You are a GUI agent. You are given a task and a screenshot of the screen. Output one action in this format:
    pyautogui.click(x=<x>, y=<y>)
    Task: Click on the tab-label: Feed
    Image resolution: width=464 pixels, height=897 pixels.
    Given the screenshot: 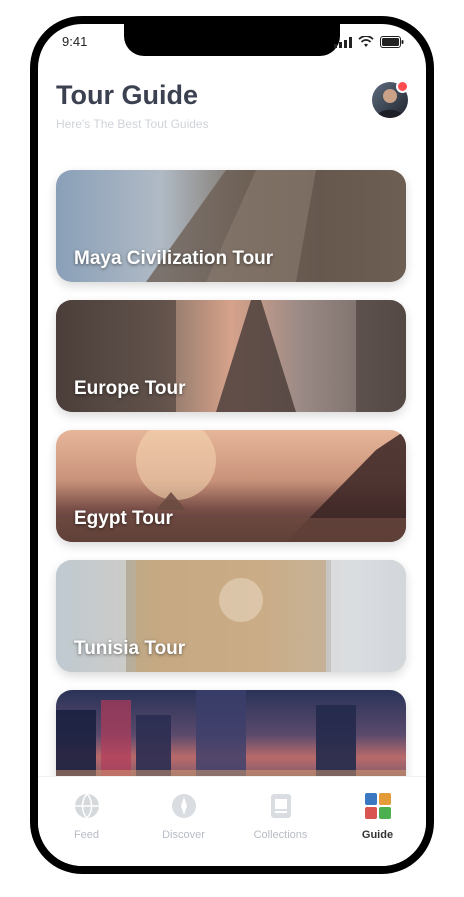 What is the action you would take?
    pyautogui.click(x=86, y=835)
    